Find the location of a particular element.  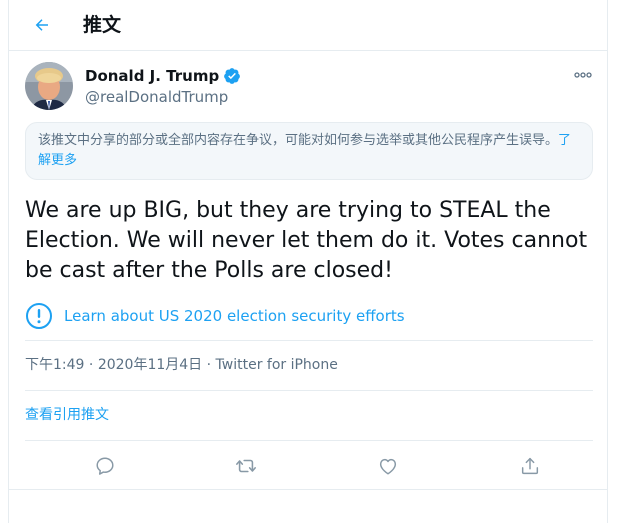

arrow-left-icon is located at coordinates (41, 25).